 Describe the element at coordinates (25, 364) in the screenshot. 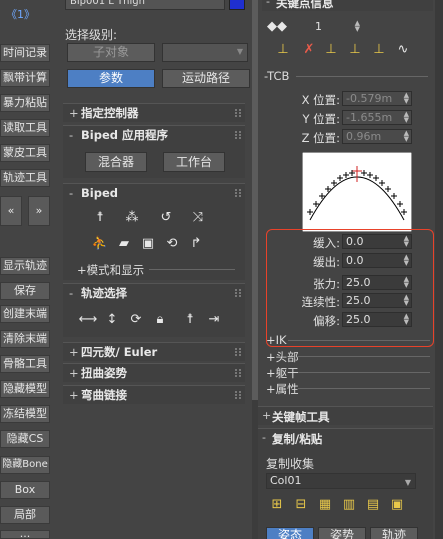

I see `tool-button-bone-tool: 骨骼工具` at that location.